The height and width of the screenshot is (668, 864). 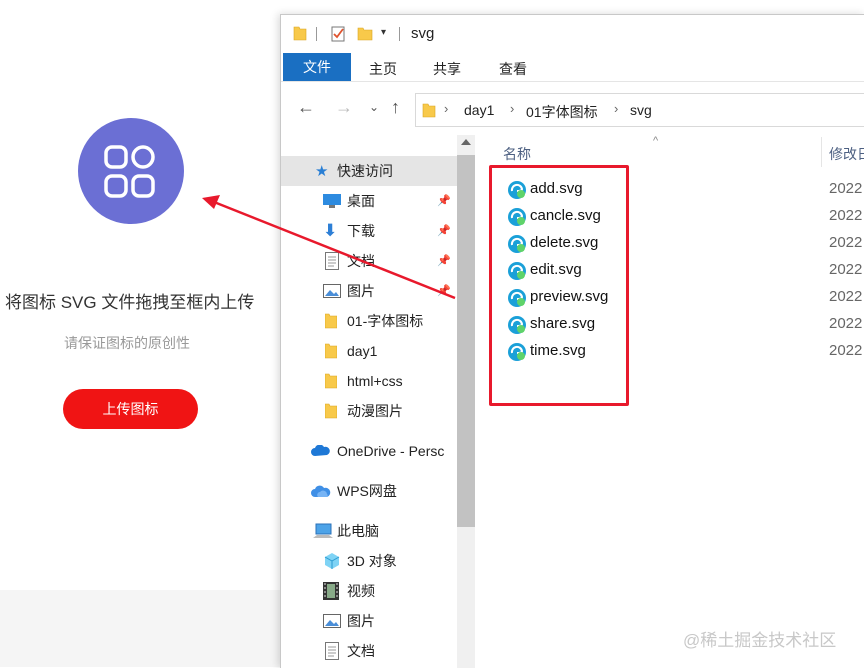 I want to click on sidebar-item-label: 视频, so click(x=361, y=591).